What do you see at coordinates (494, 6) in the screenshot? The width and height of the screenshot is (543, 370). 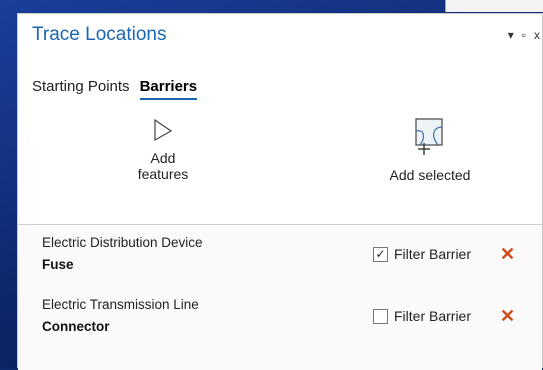 I see `background-window-edge` at bounding box center [494, 6].